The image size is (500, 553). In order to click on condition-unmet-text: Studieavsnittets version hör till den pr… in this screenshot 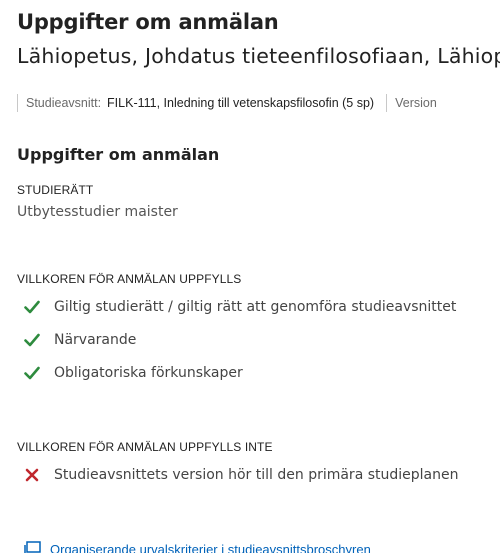, I will do `click(256, 475)`.